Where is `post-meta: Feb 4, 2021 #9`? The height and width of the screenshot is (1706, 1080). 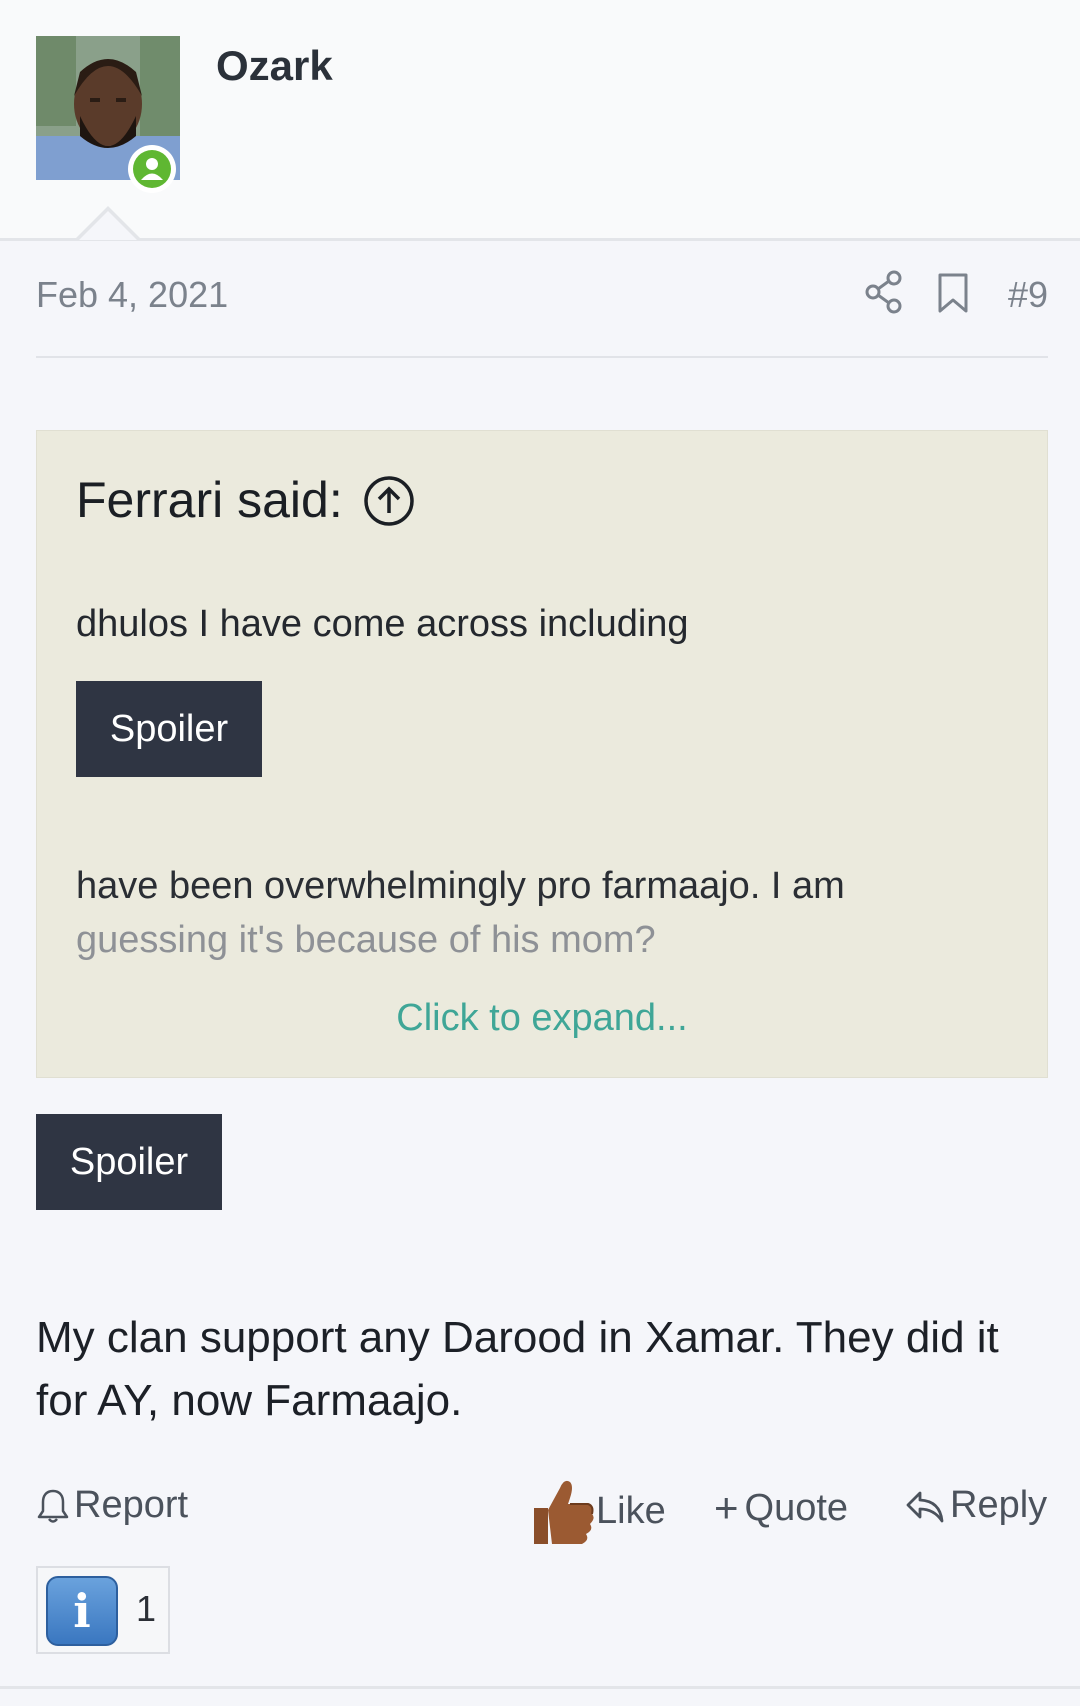 post-meta: Feb 4, 2021 #9 is located at coordinates (542, 295).